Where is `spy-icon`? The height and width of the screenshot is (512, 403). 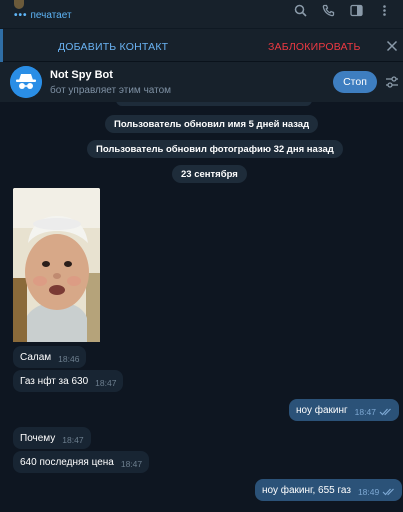 spy-icon is located at coordinates (26, 82).